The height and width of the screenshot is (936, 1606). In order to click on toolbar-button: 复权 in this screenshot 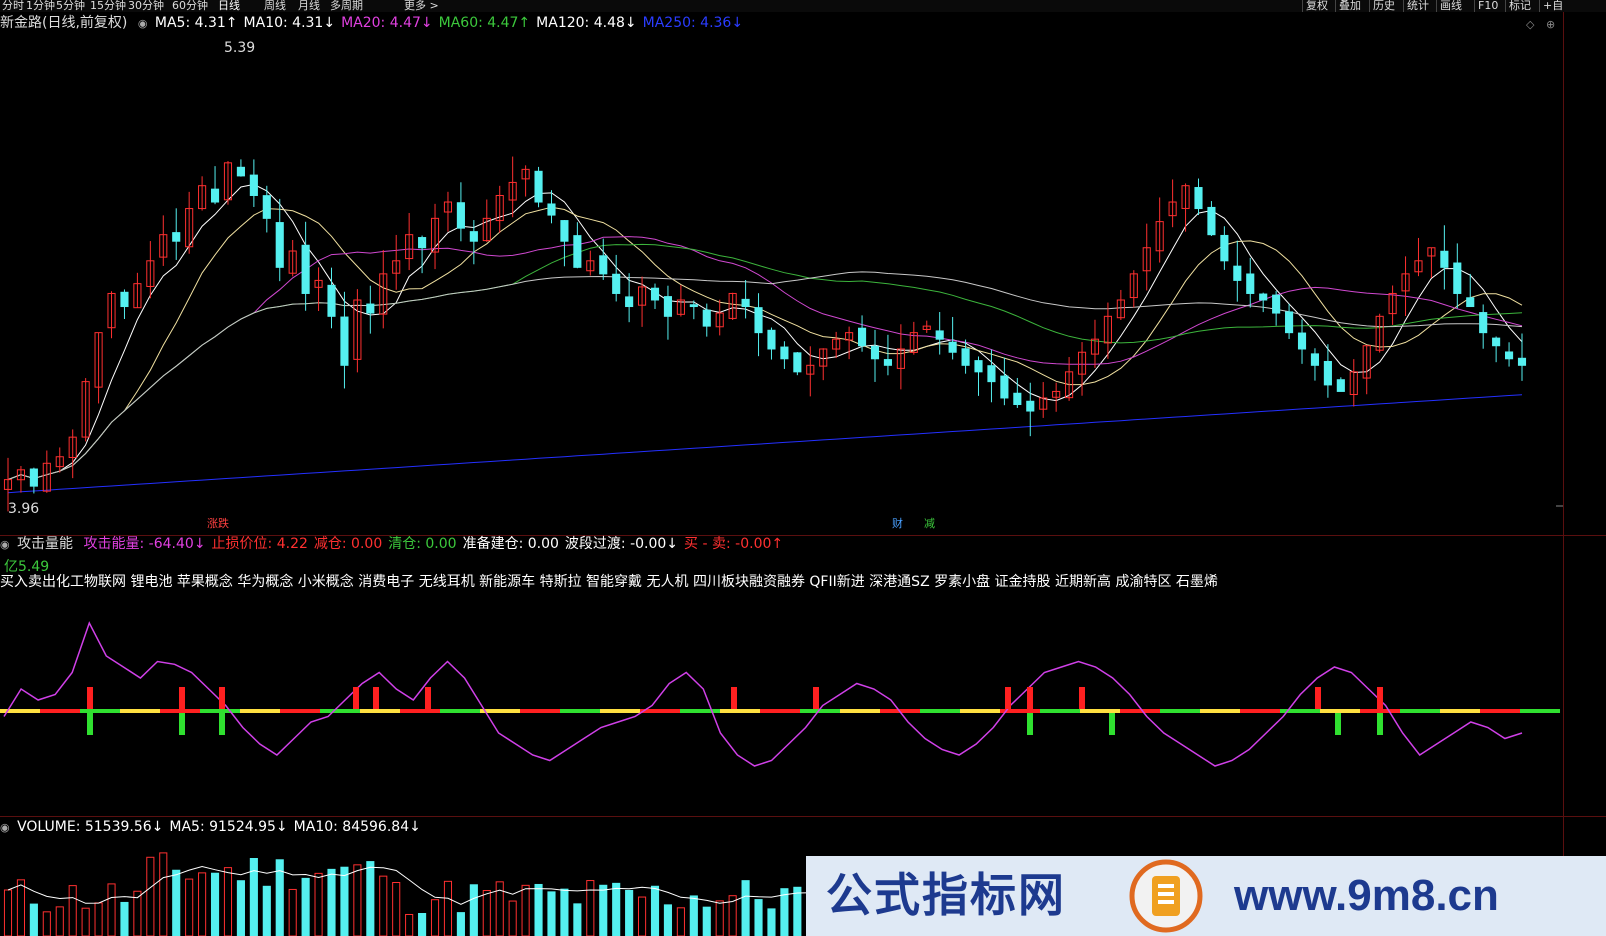, I will do `click(1317, 6)`.